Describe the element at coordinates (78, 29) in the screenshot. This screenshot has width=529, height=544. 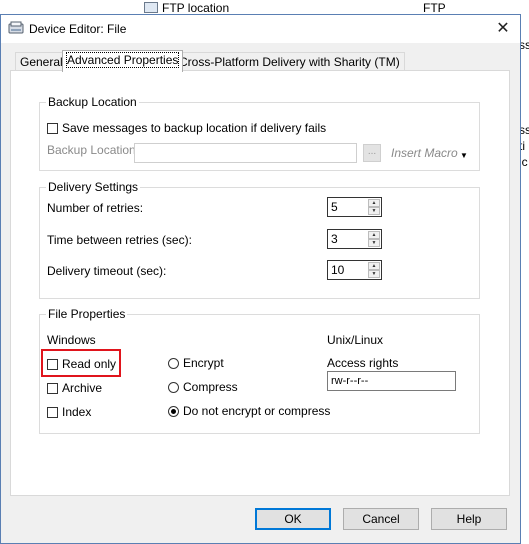
I see `dialog-title: Device Editor: File` at that location.